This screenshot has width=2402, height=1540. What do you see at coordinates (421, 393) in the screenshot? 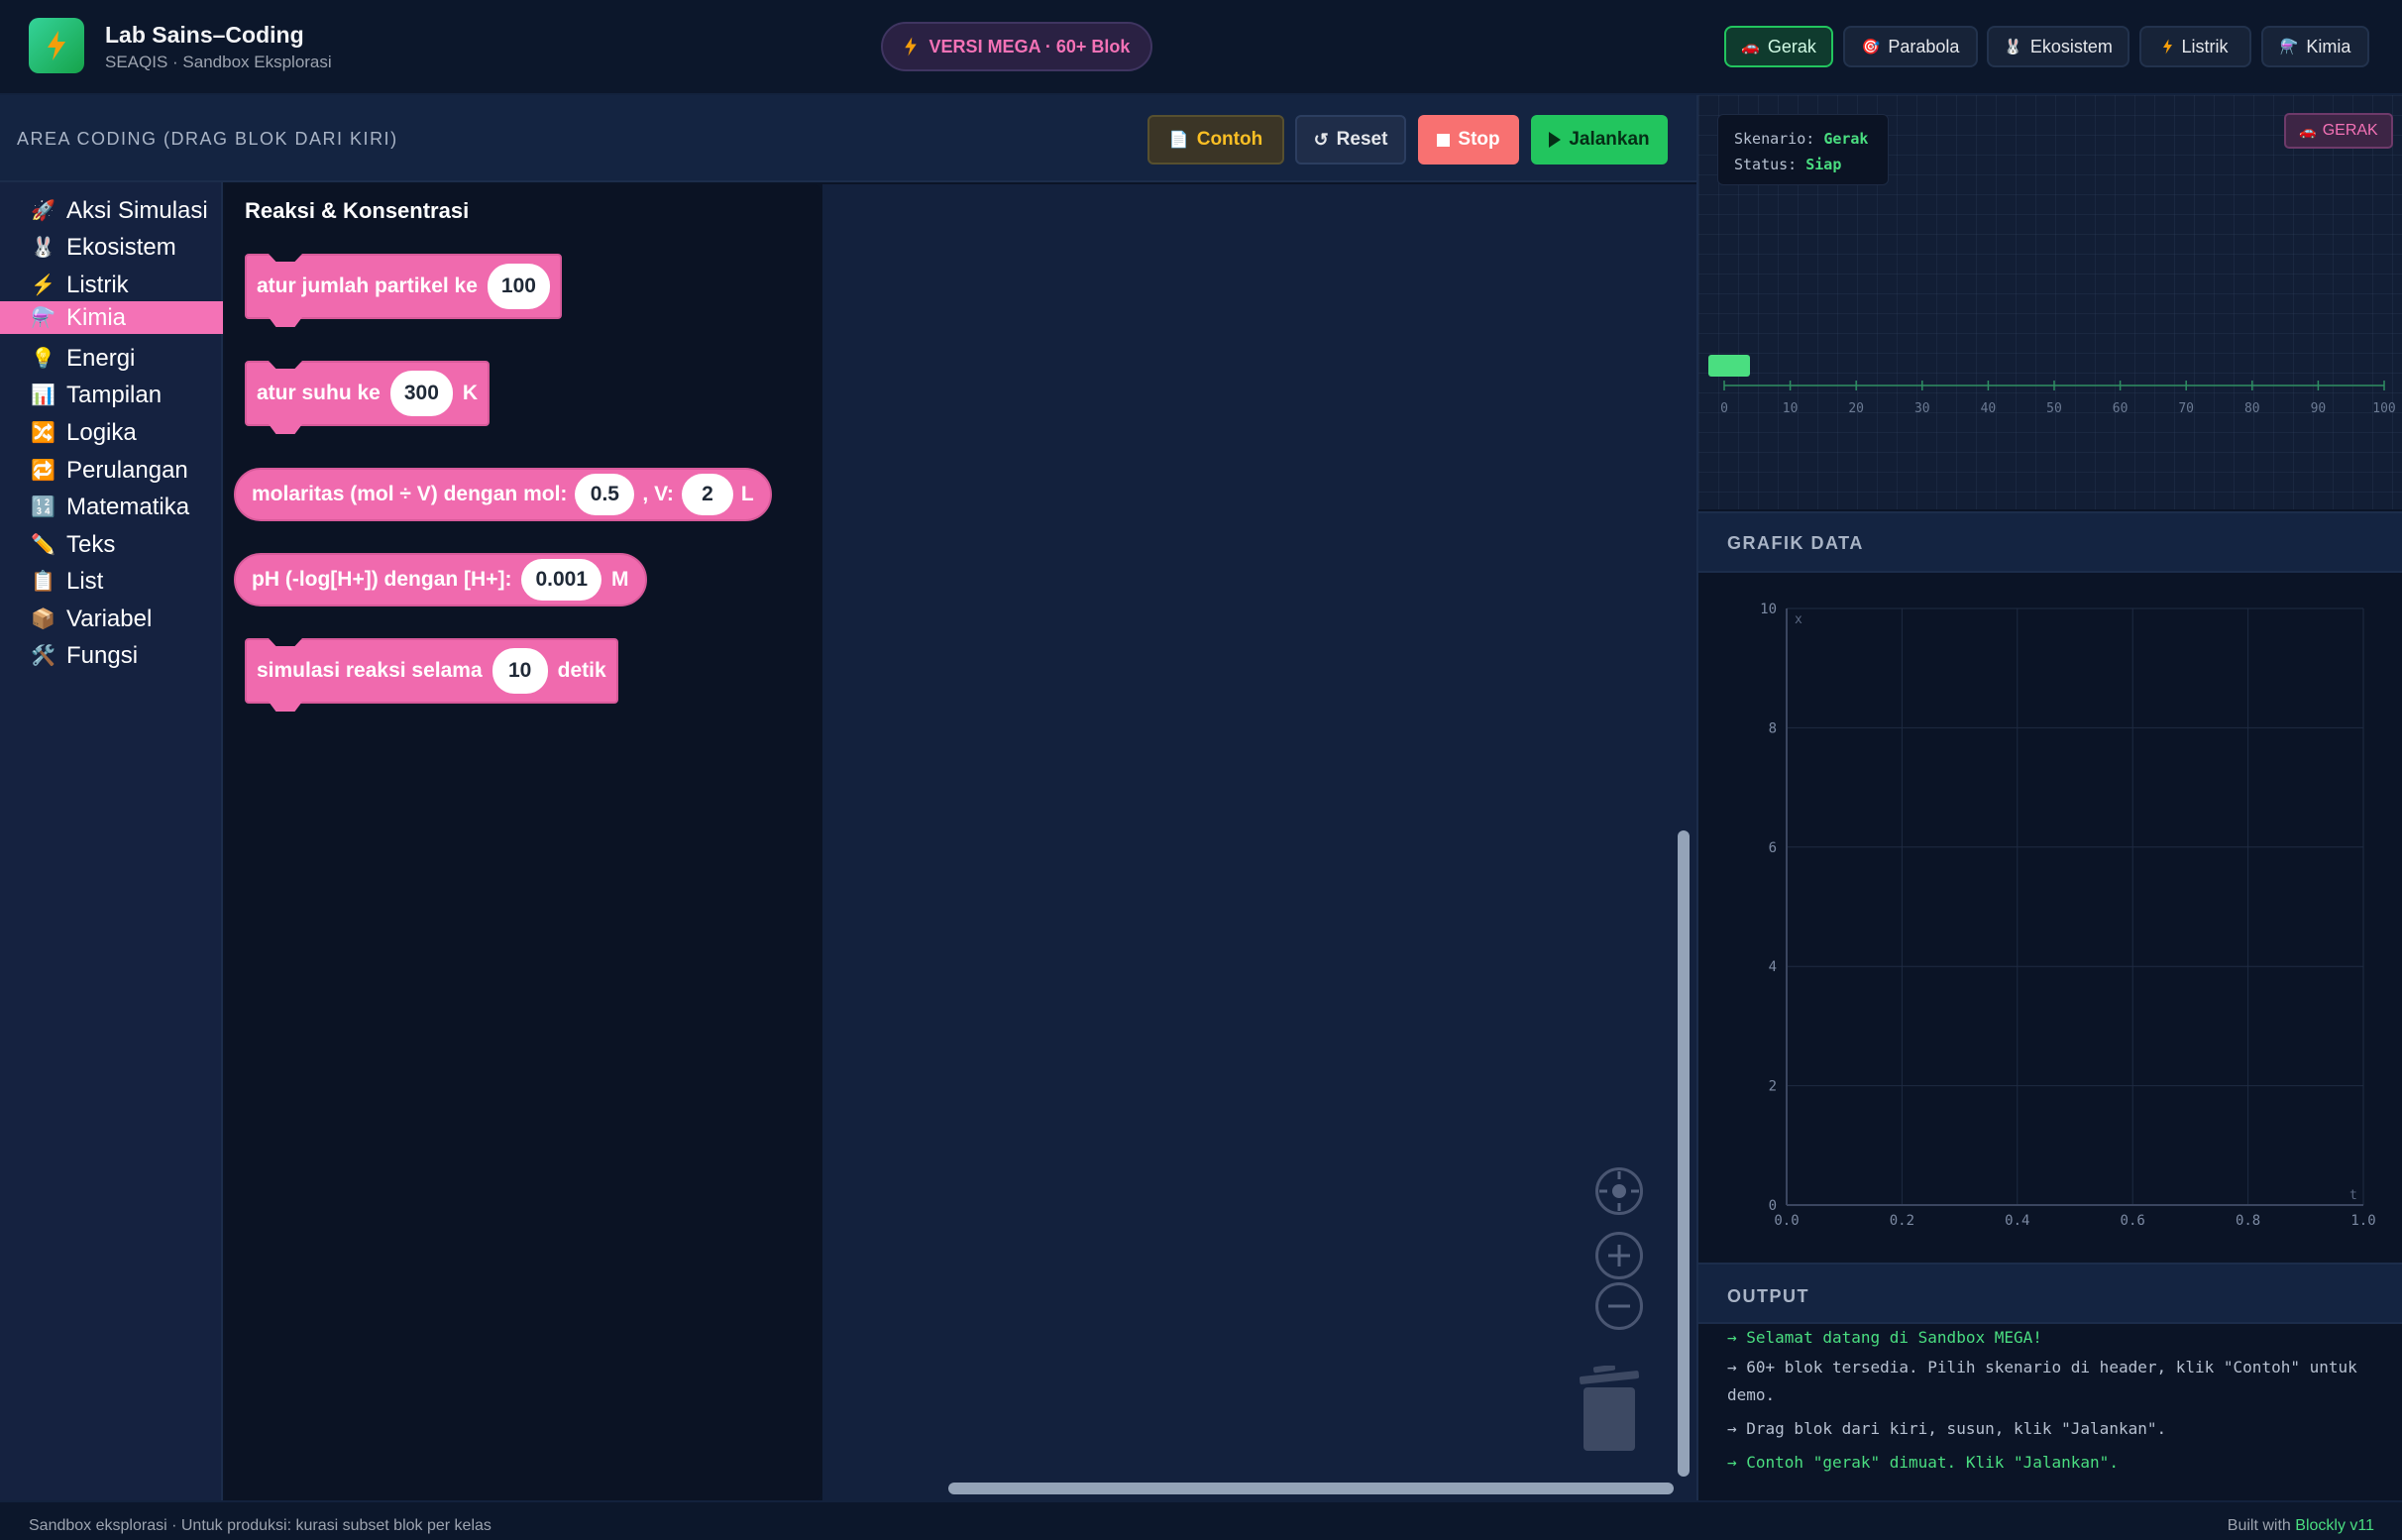
I see `temperature-value-field: 300` at bounding box center [421, 393].